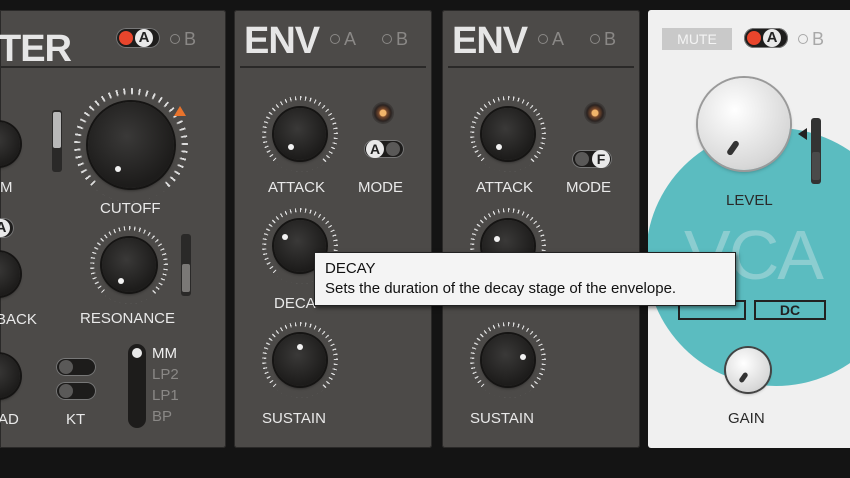  I want to click on partial-label-m: M, so click(6, 187).